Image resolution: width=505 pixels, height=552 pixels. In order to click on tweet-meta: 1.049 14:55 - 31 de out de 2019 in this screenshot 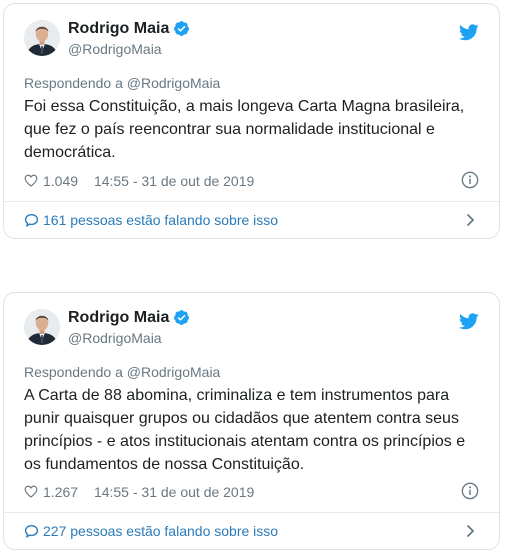, I will do `click(254, 181)`.